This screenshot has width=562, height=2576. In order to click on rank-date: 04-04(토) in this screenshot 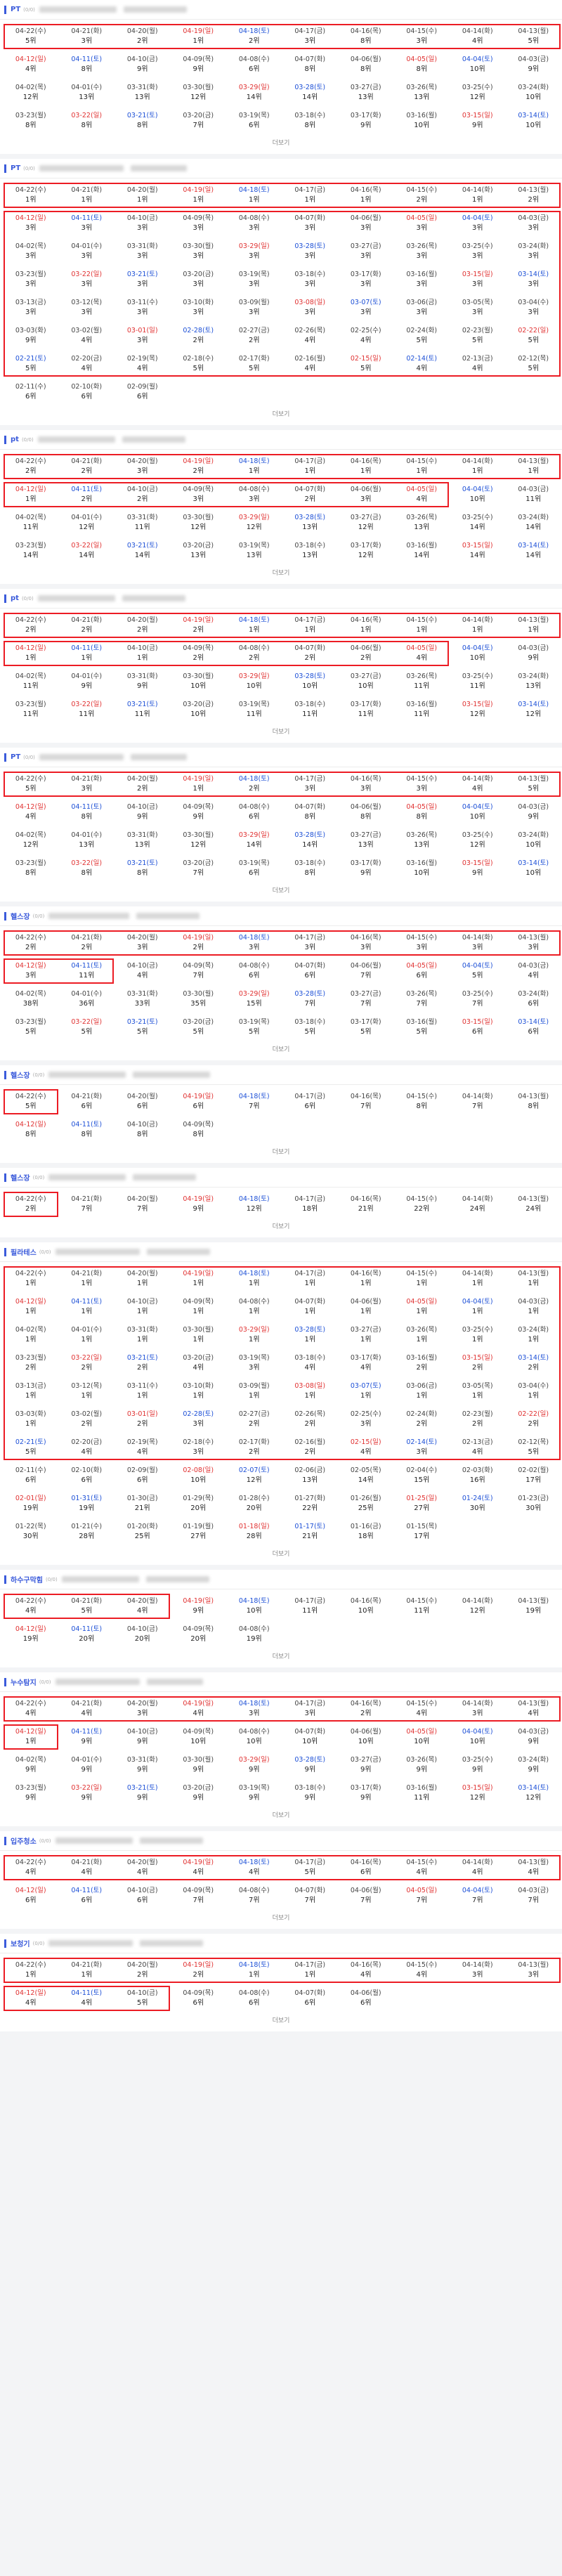, I will do `click(477, 218)`.